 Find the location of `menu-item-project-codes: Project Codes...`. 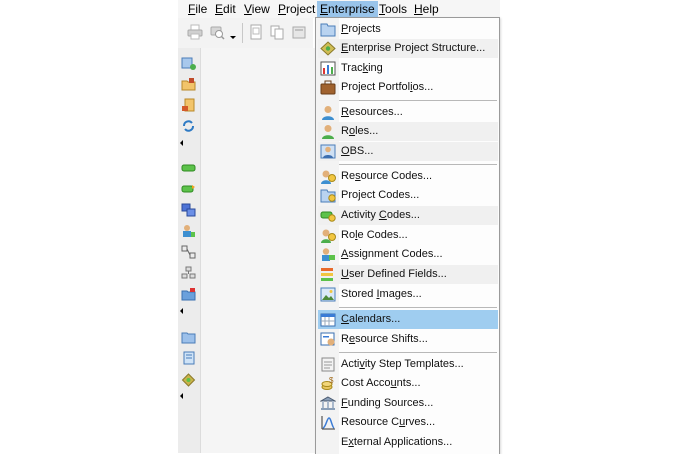

menu-item-project-codes: Project Codes... is located at coordinates (408, 195).